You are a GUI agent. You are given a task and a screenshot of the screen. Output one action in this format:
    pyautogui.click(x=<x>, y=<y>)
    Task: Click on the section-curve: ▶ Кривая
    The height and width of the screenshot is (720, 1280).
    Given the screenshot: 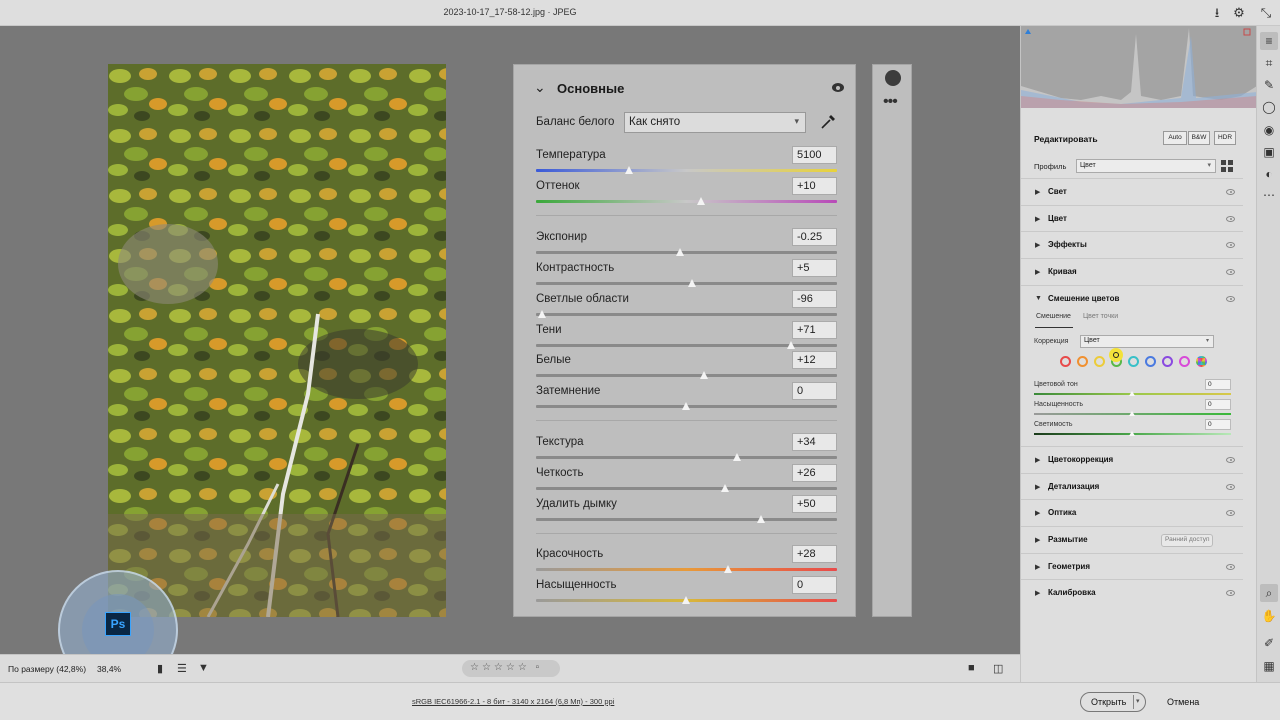 What is the action you would take?
    pyautogui.click(x=1132, y=271)
    